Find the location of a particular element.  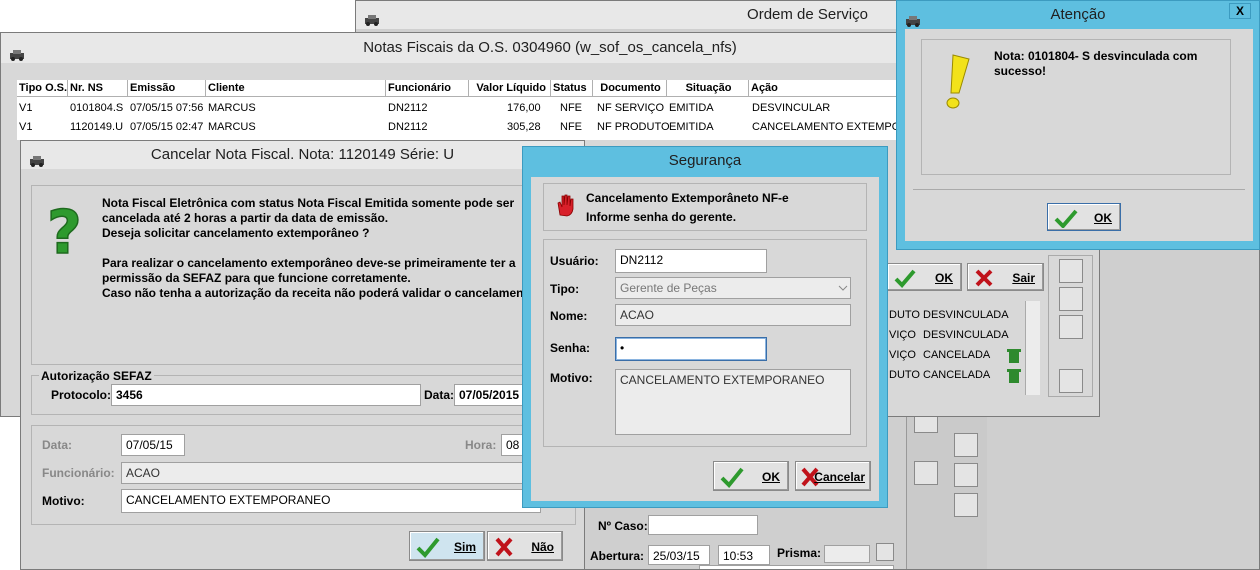

nfs-ok-button: OK is located at coordinates (924, 277).